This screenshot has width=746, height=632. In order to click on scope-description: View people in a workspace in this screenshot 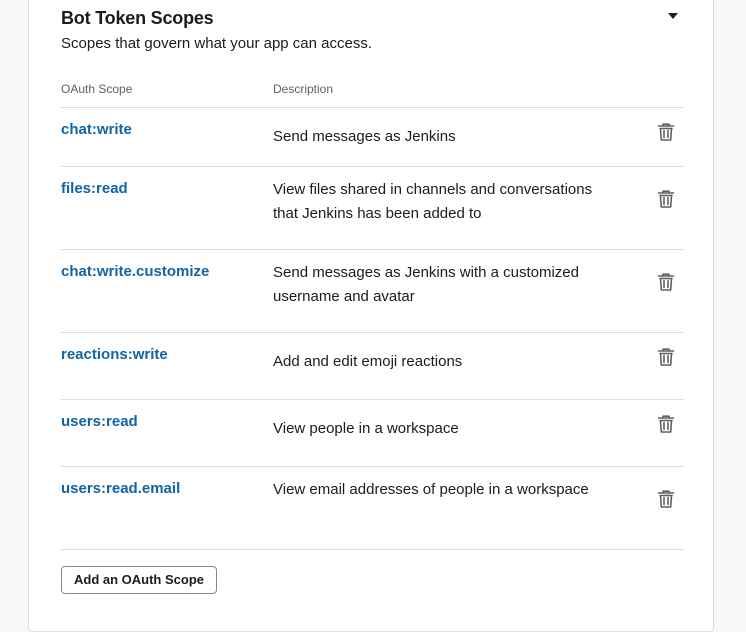, I will do `click(366, 428)`.